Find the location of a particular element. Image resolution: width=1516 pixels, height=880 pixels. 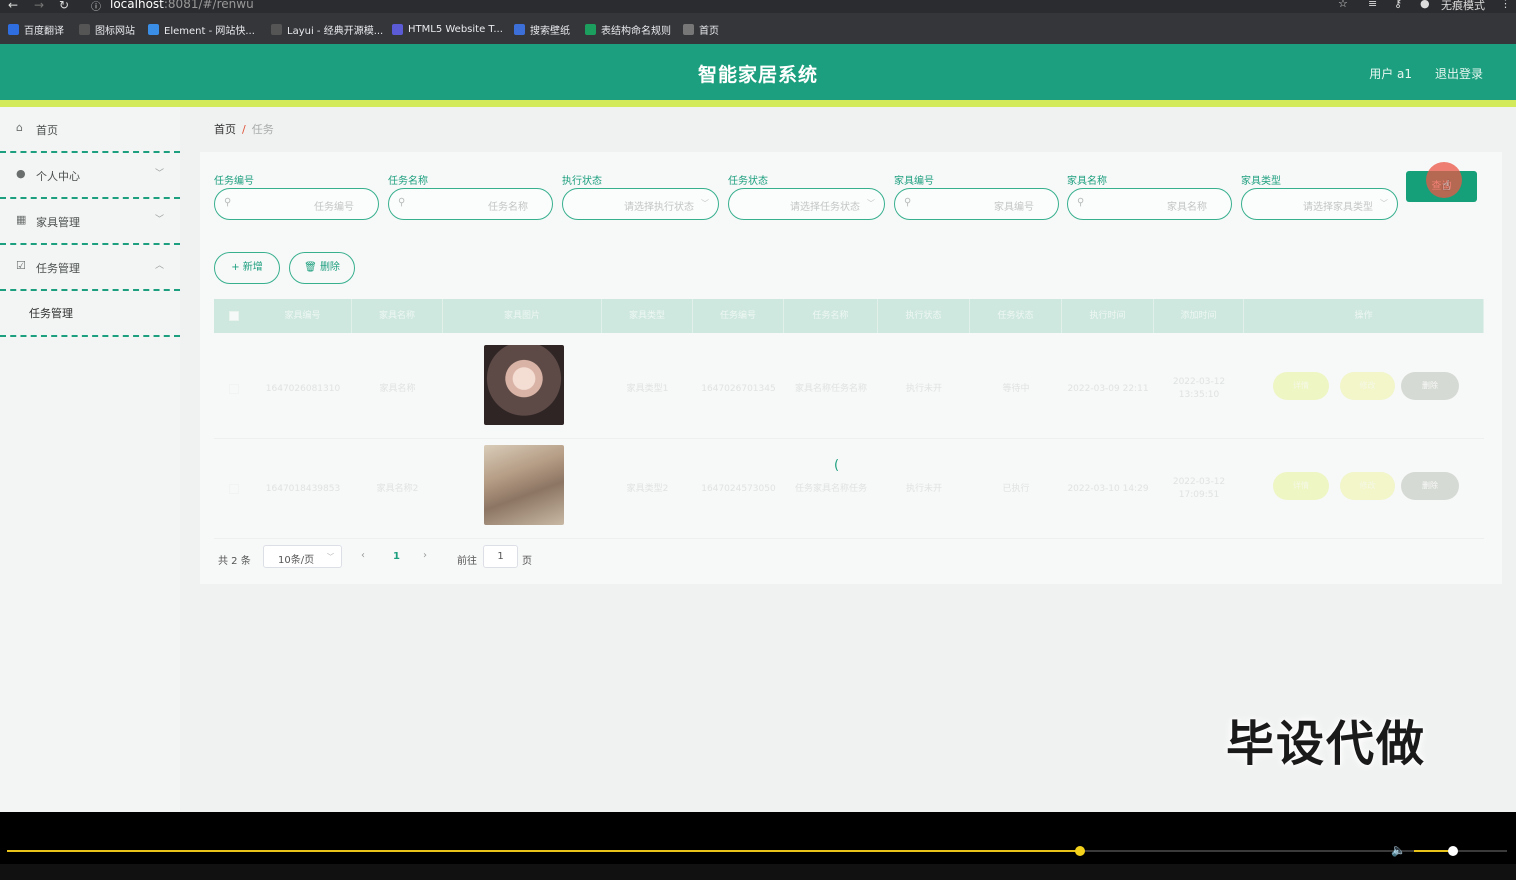

back-icon: ← is located at coordinates (13, 6).